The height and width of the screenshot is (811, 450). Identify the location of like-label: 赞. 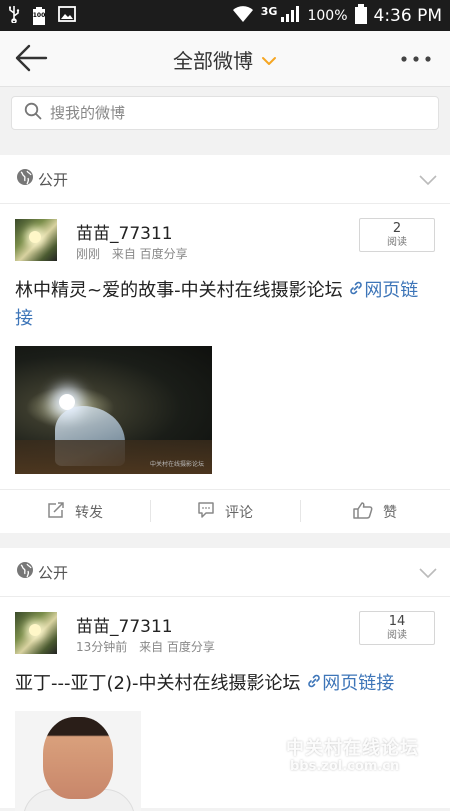
(390, 512).